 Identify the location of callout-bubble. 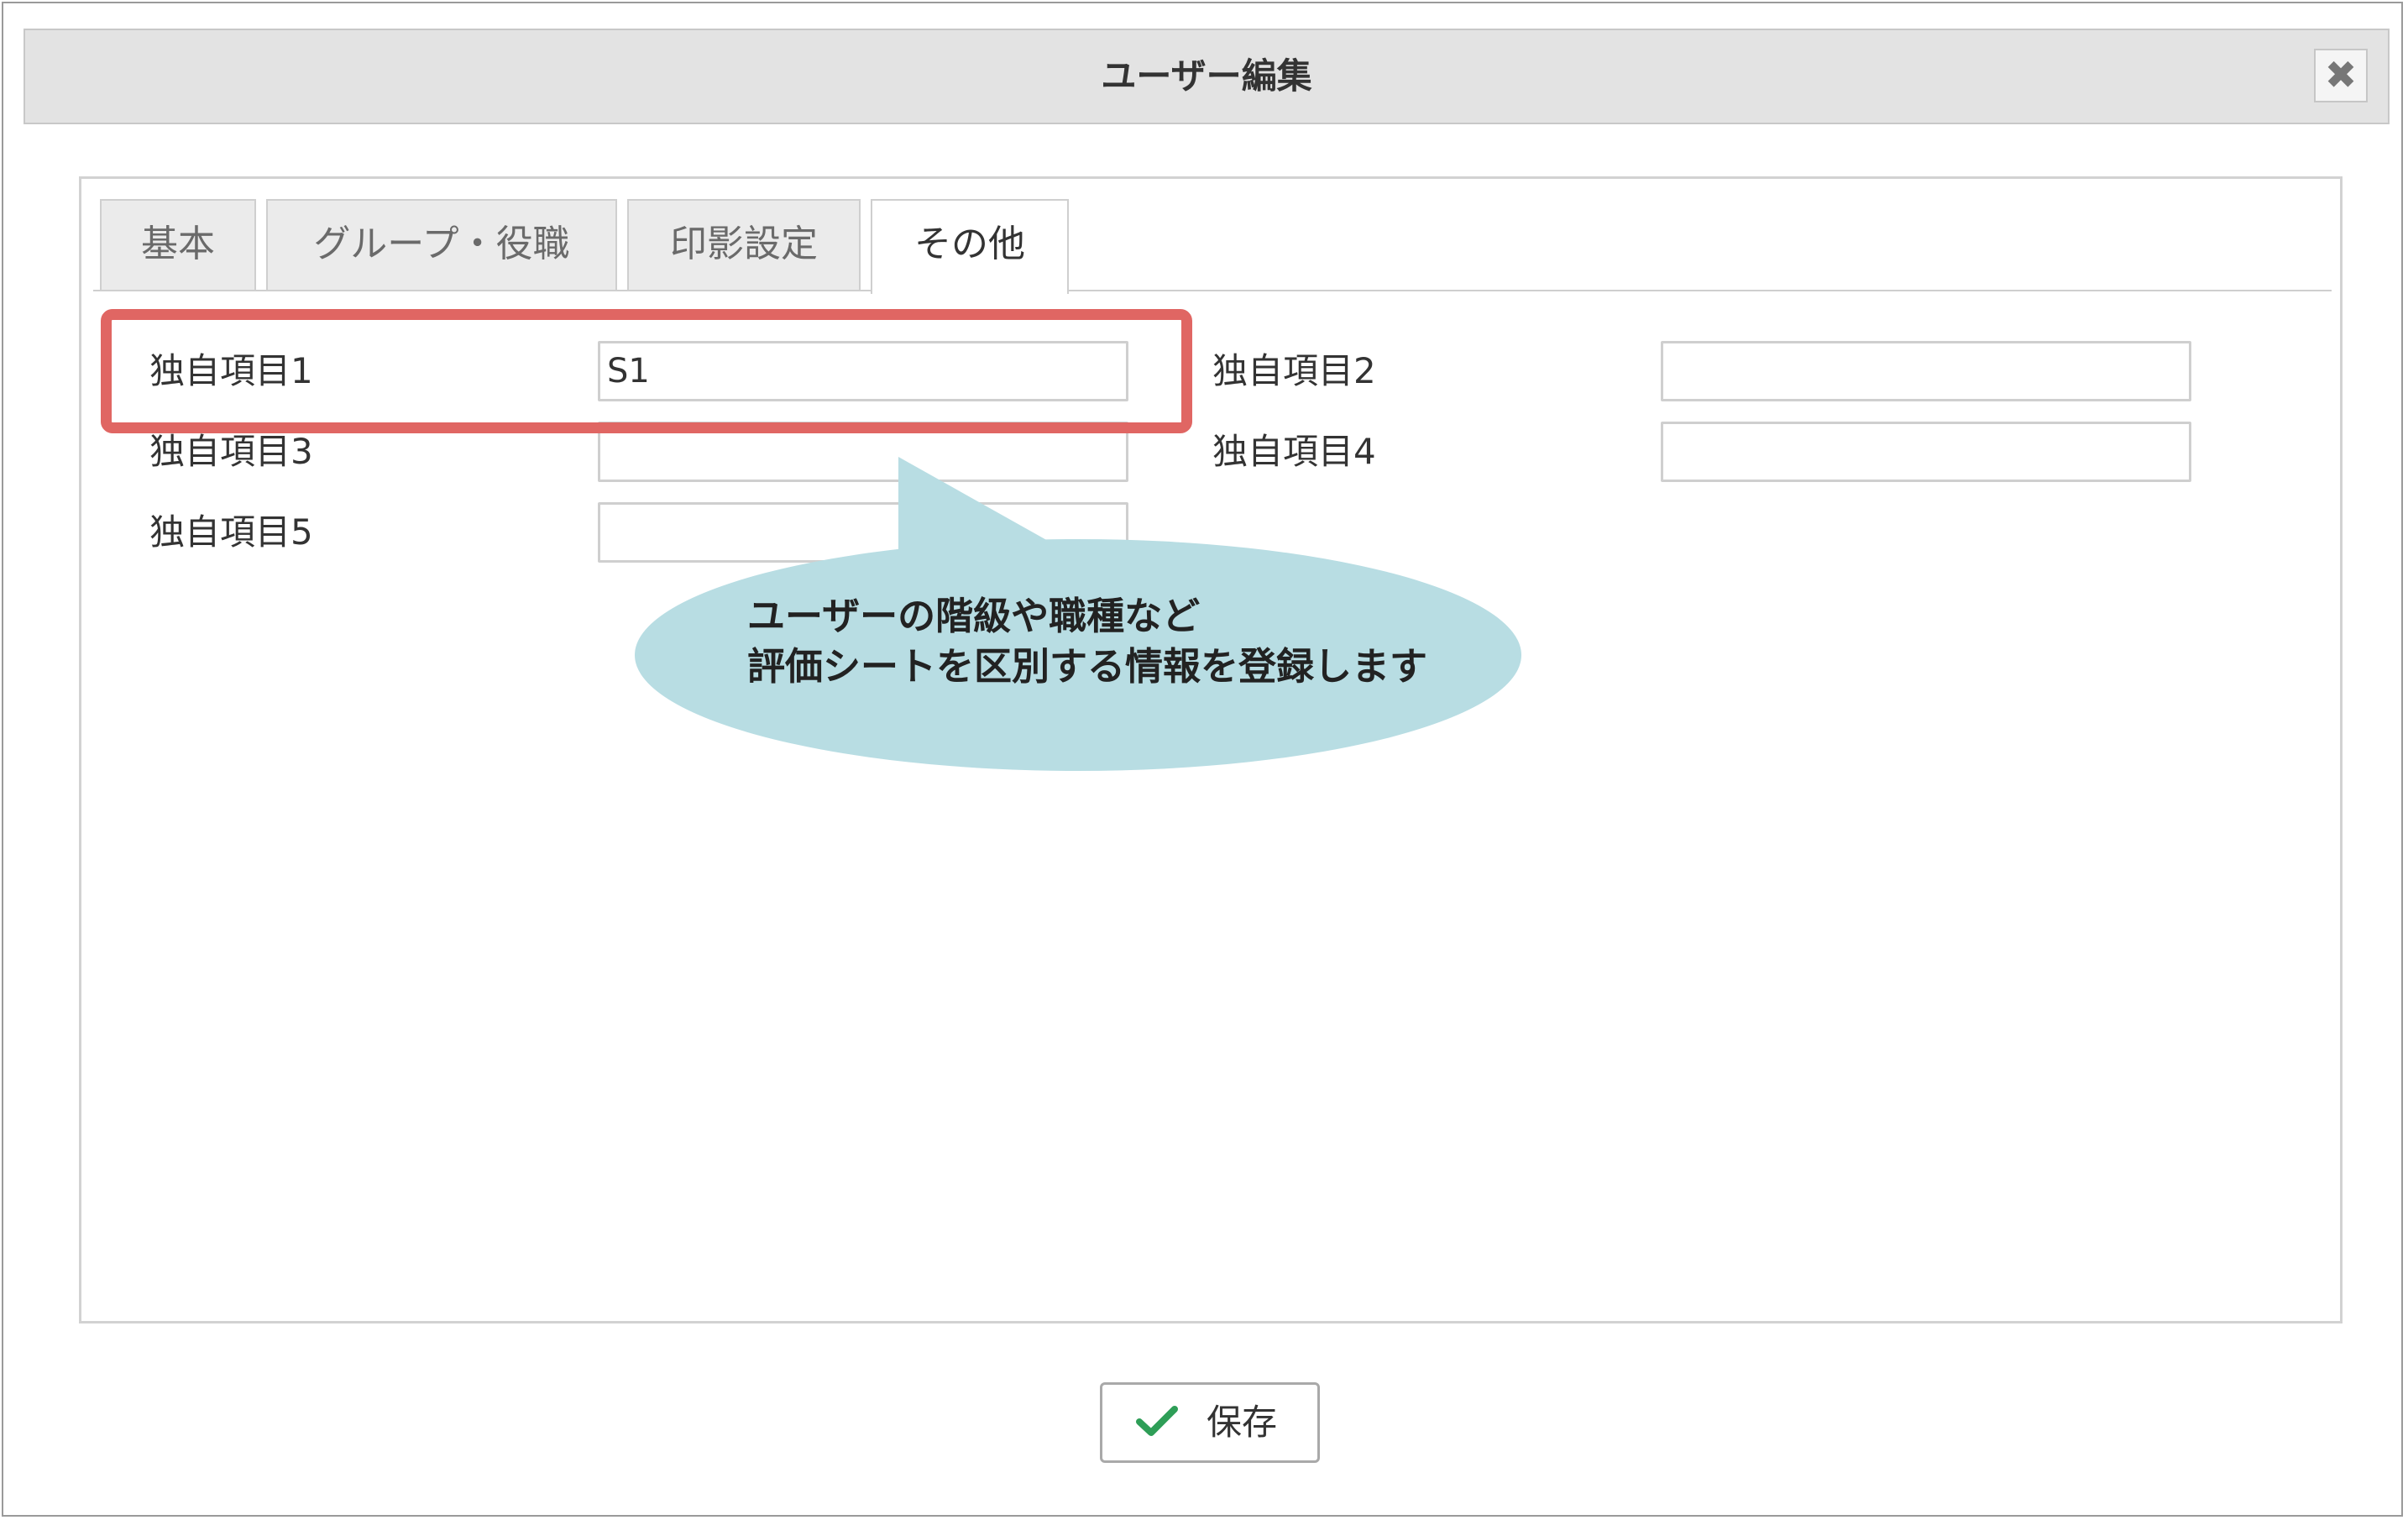
(1078, 614).